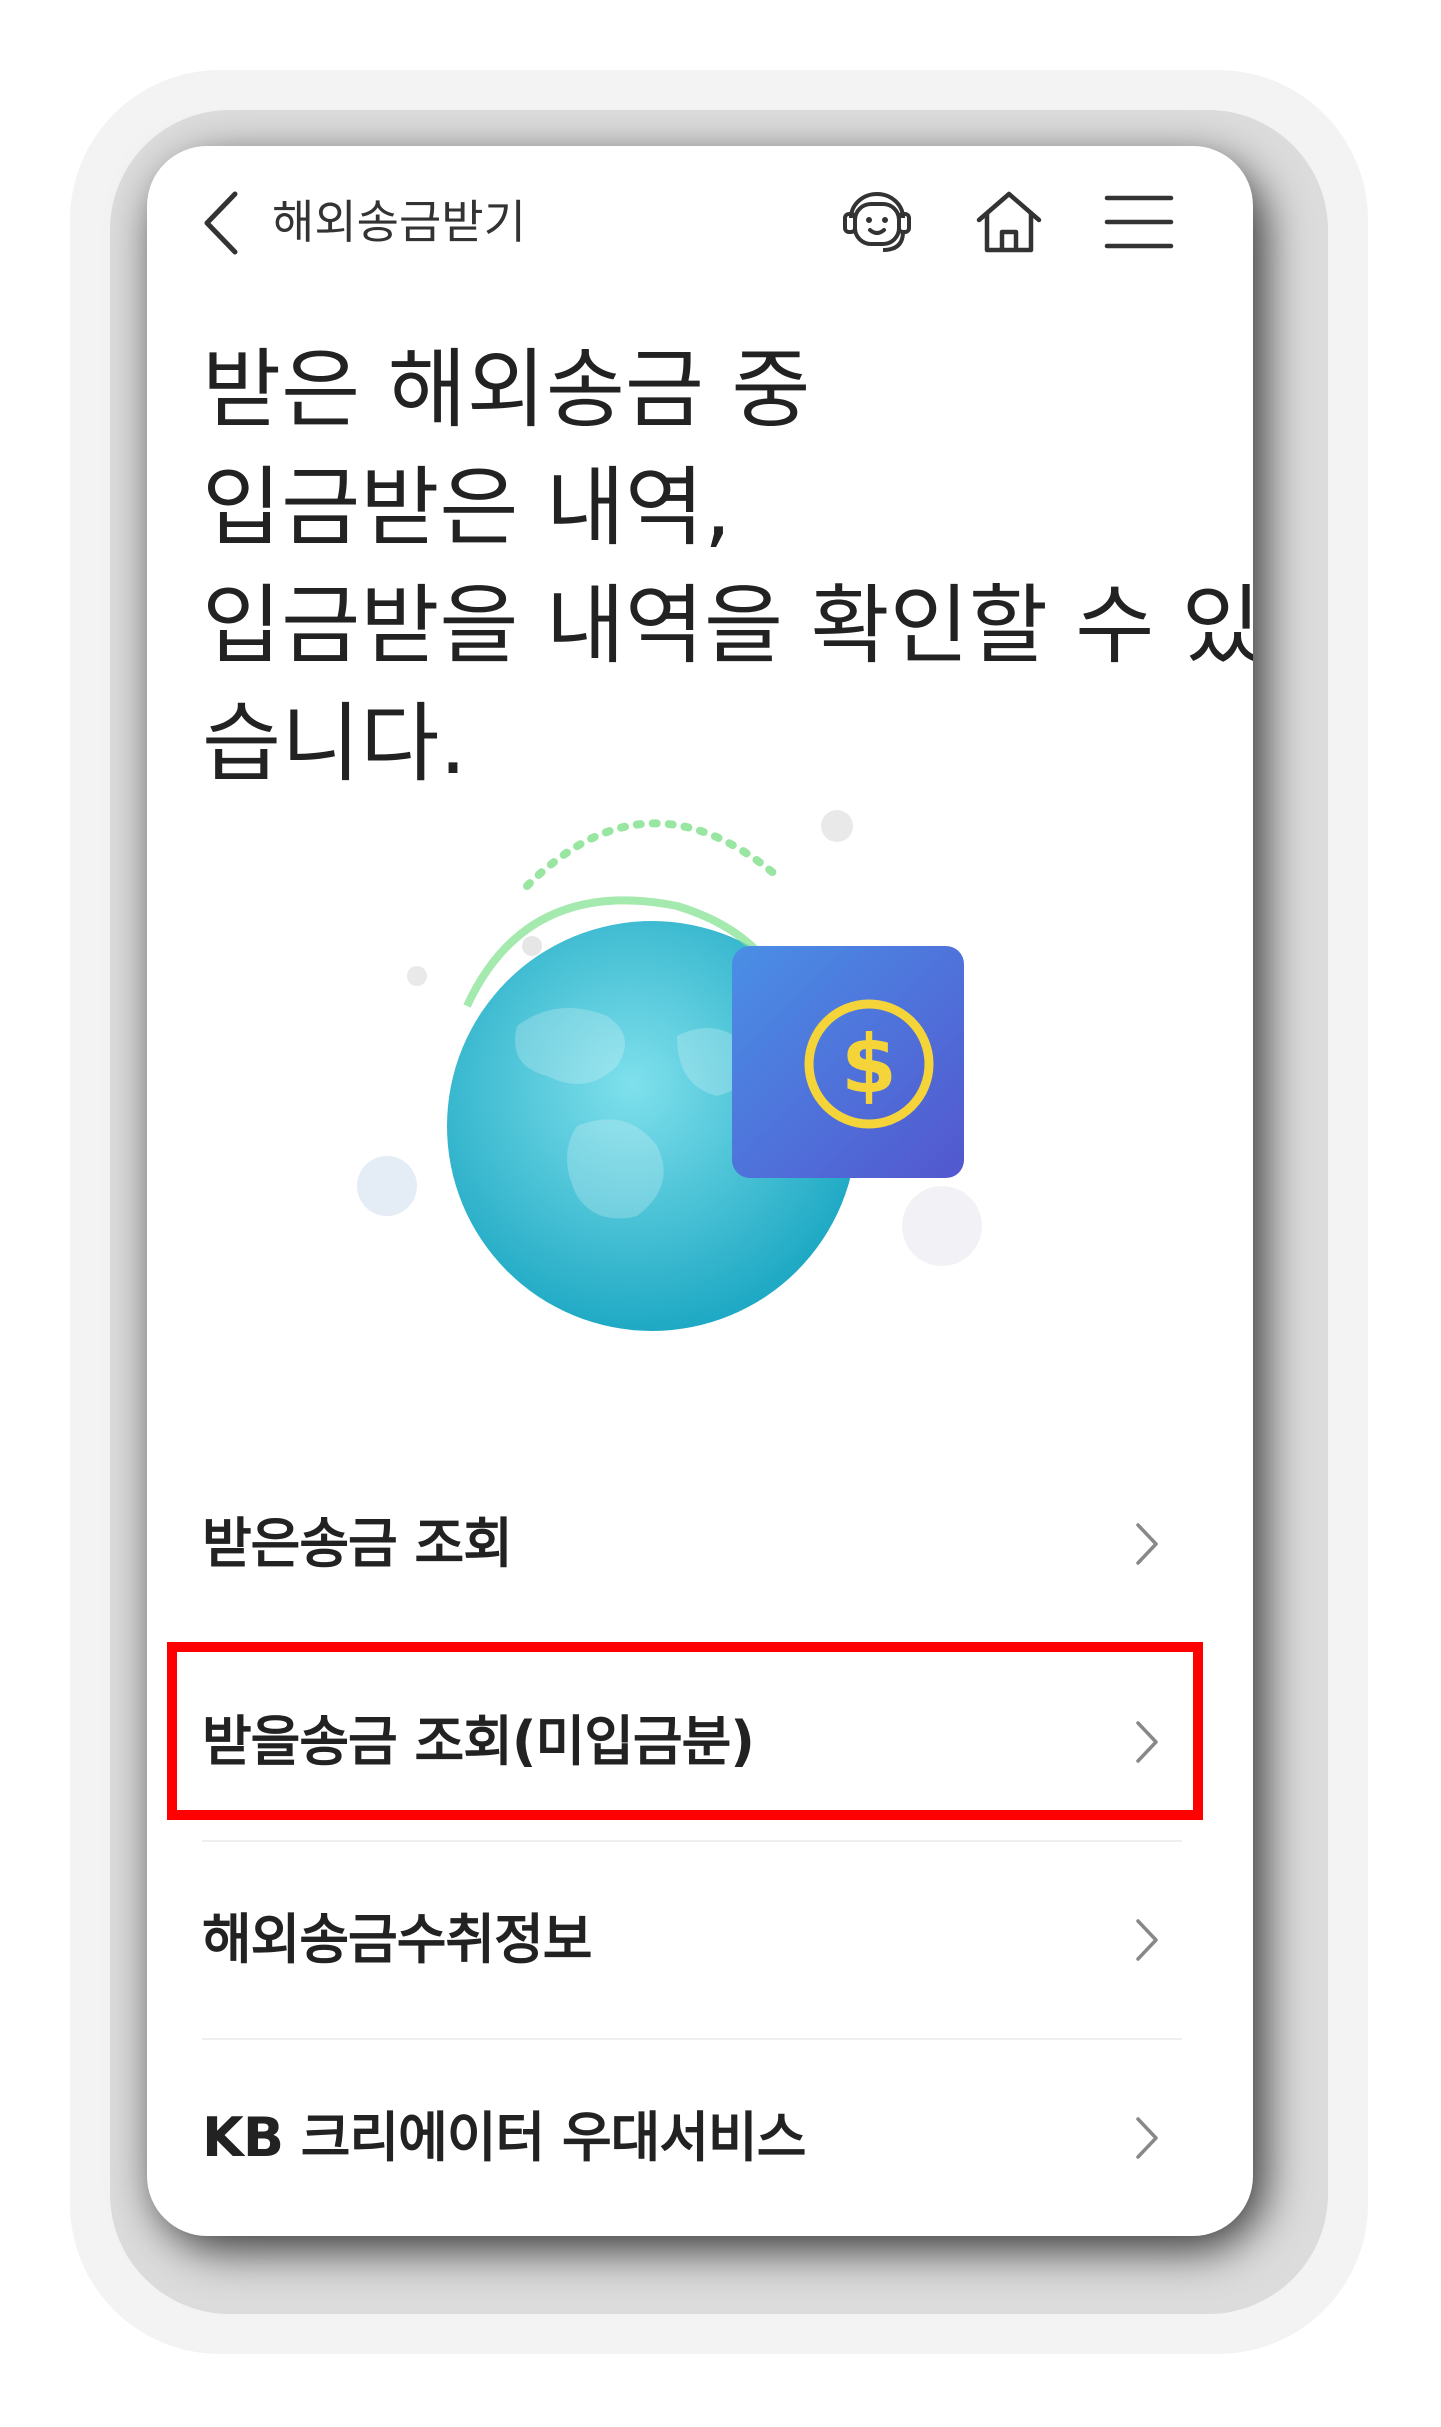  Describe the element at coordinates (478, 1741) in the screenshot. I see `menu-item-label: 받을송금 조회(미입금분)` at that location.